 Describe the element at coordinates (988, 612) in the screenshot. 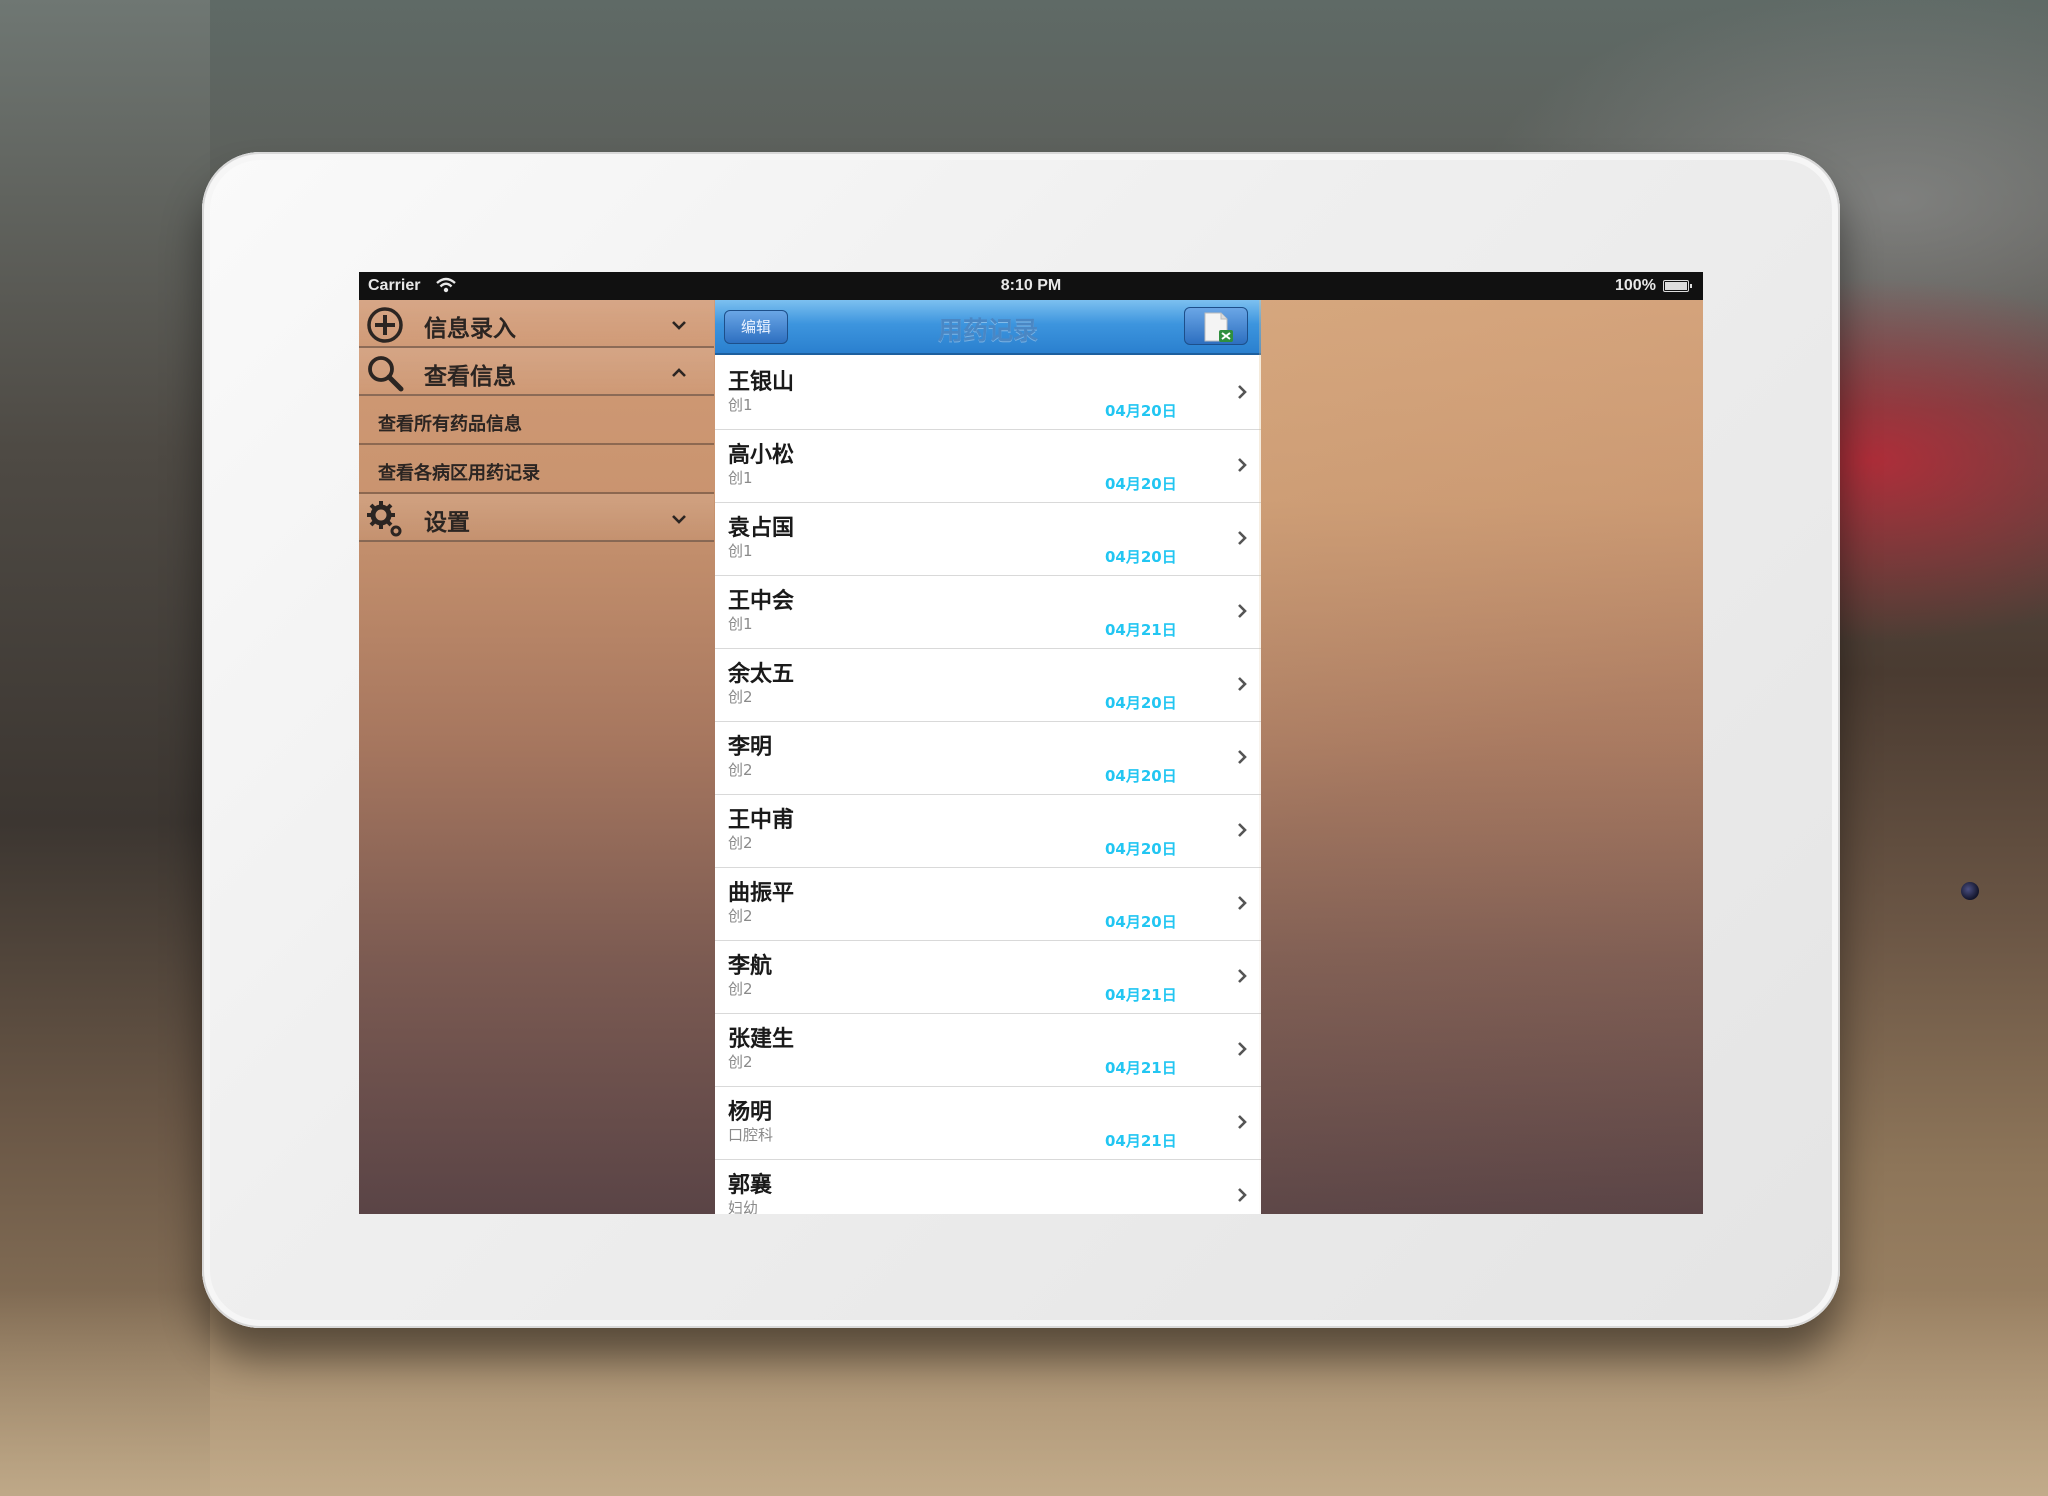

I see `list-item: 王中会 创1 04月21日` at that location.